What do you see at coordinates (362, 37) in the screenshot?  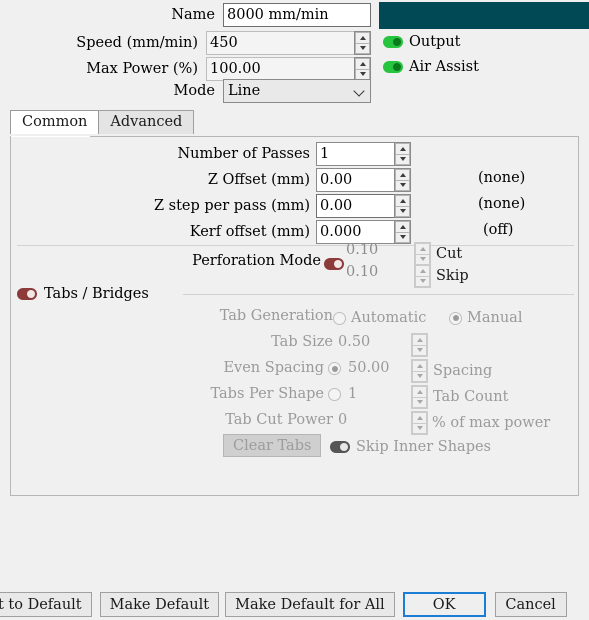 I see `speed-spin-up` at bounding box center [362, 37].